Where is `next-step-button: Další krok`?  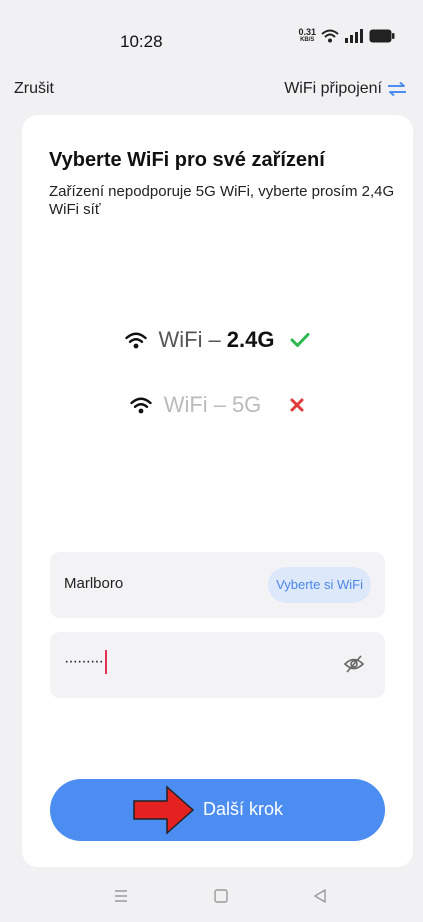 next-step-button: Další krok is located at coordinates (217, 810).